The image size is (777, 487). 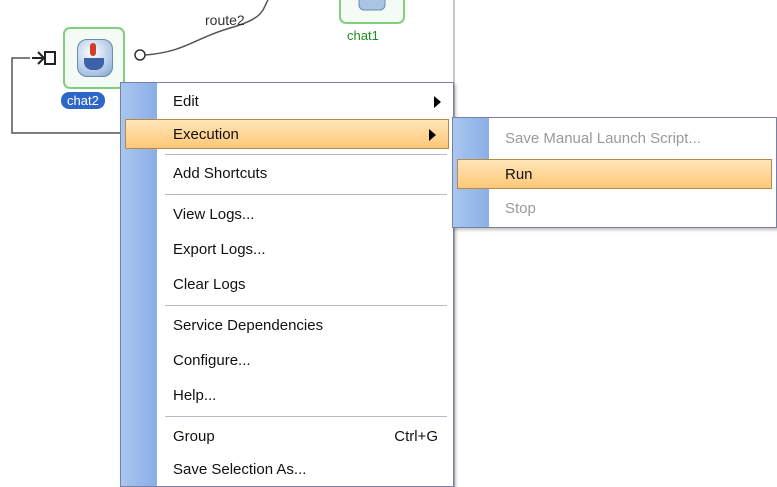 I want to click on menu-item-execution: Execution, so click(x=287, y=134).